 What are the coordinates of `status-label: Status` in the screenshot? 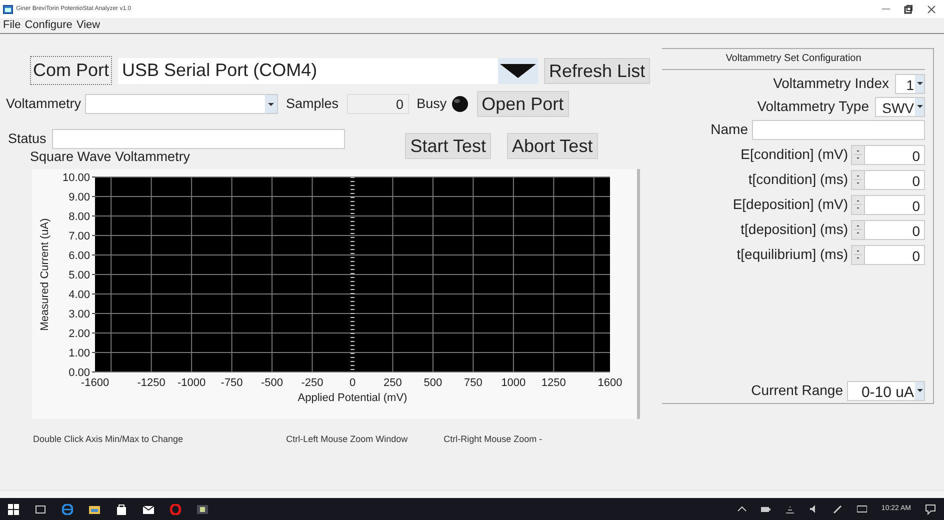 It's located at (27, 139).